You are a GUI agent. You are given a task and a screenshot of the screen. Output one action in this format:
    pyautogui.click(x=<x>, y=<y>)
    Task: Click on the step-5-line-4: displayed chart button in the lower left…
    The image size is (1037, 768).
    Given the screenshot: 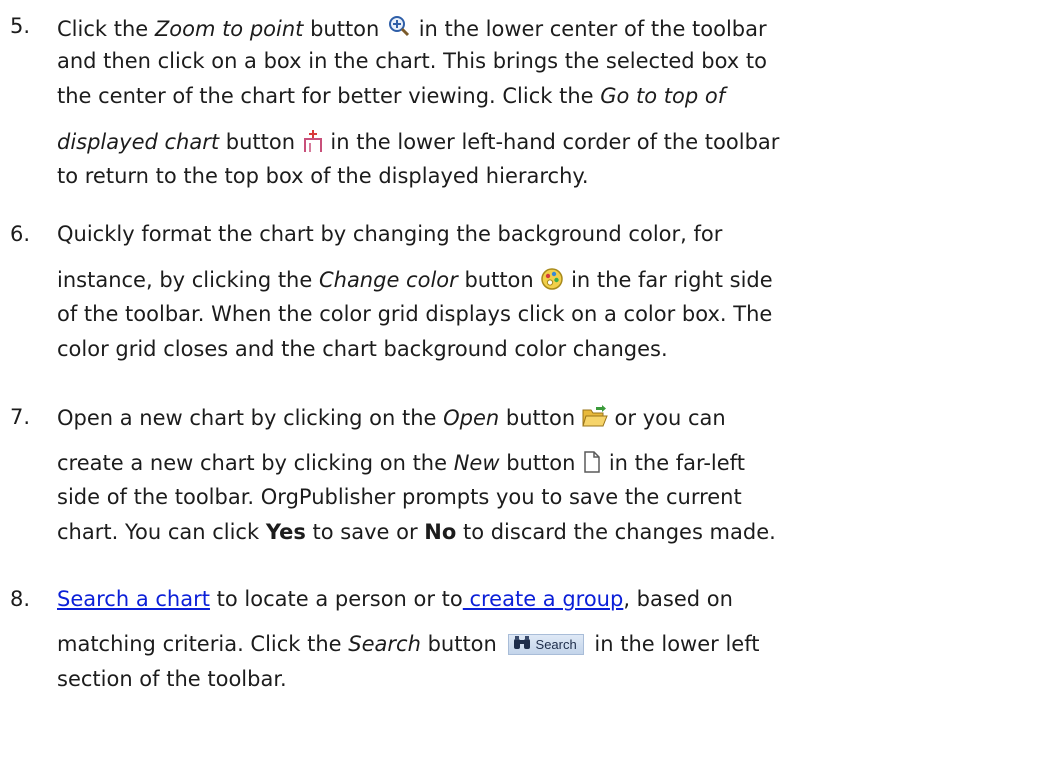 What is the action you would take?
    pyautogui.click(x=418, y=141)
    